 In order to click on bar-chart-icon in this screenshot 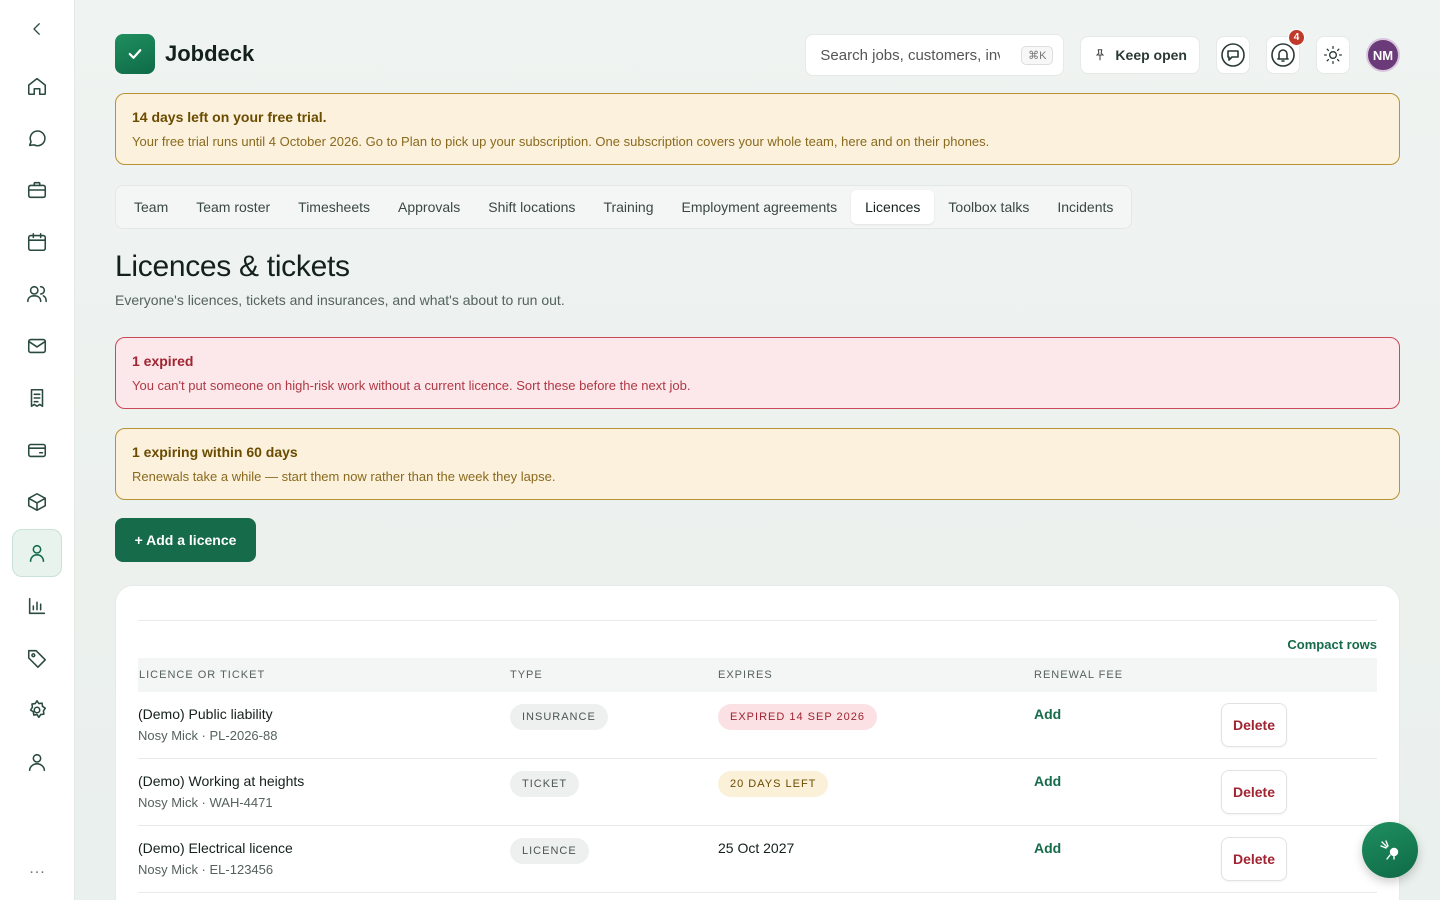, I will do `click(37, 606)`.